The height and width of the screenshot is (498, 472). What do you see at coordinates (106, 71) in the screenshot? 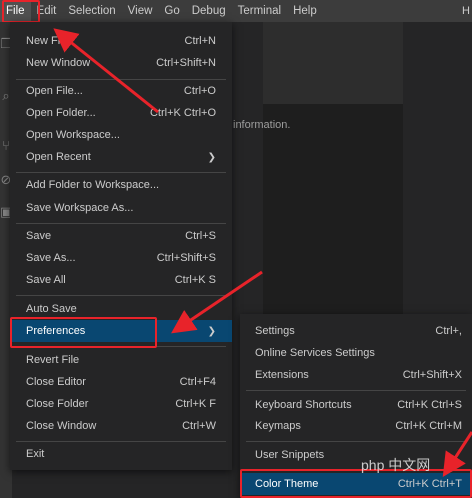
I see `arrow-to-file-menu` at bounding box center [106, 71].